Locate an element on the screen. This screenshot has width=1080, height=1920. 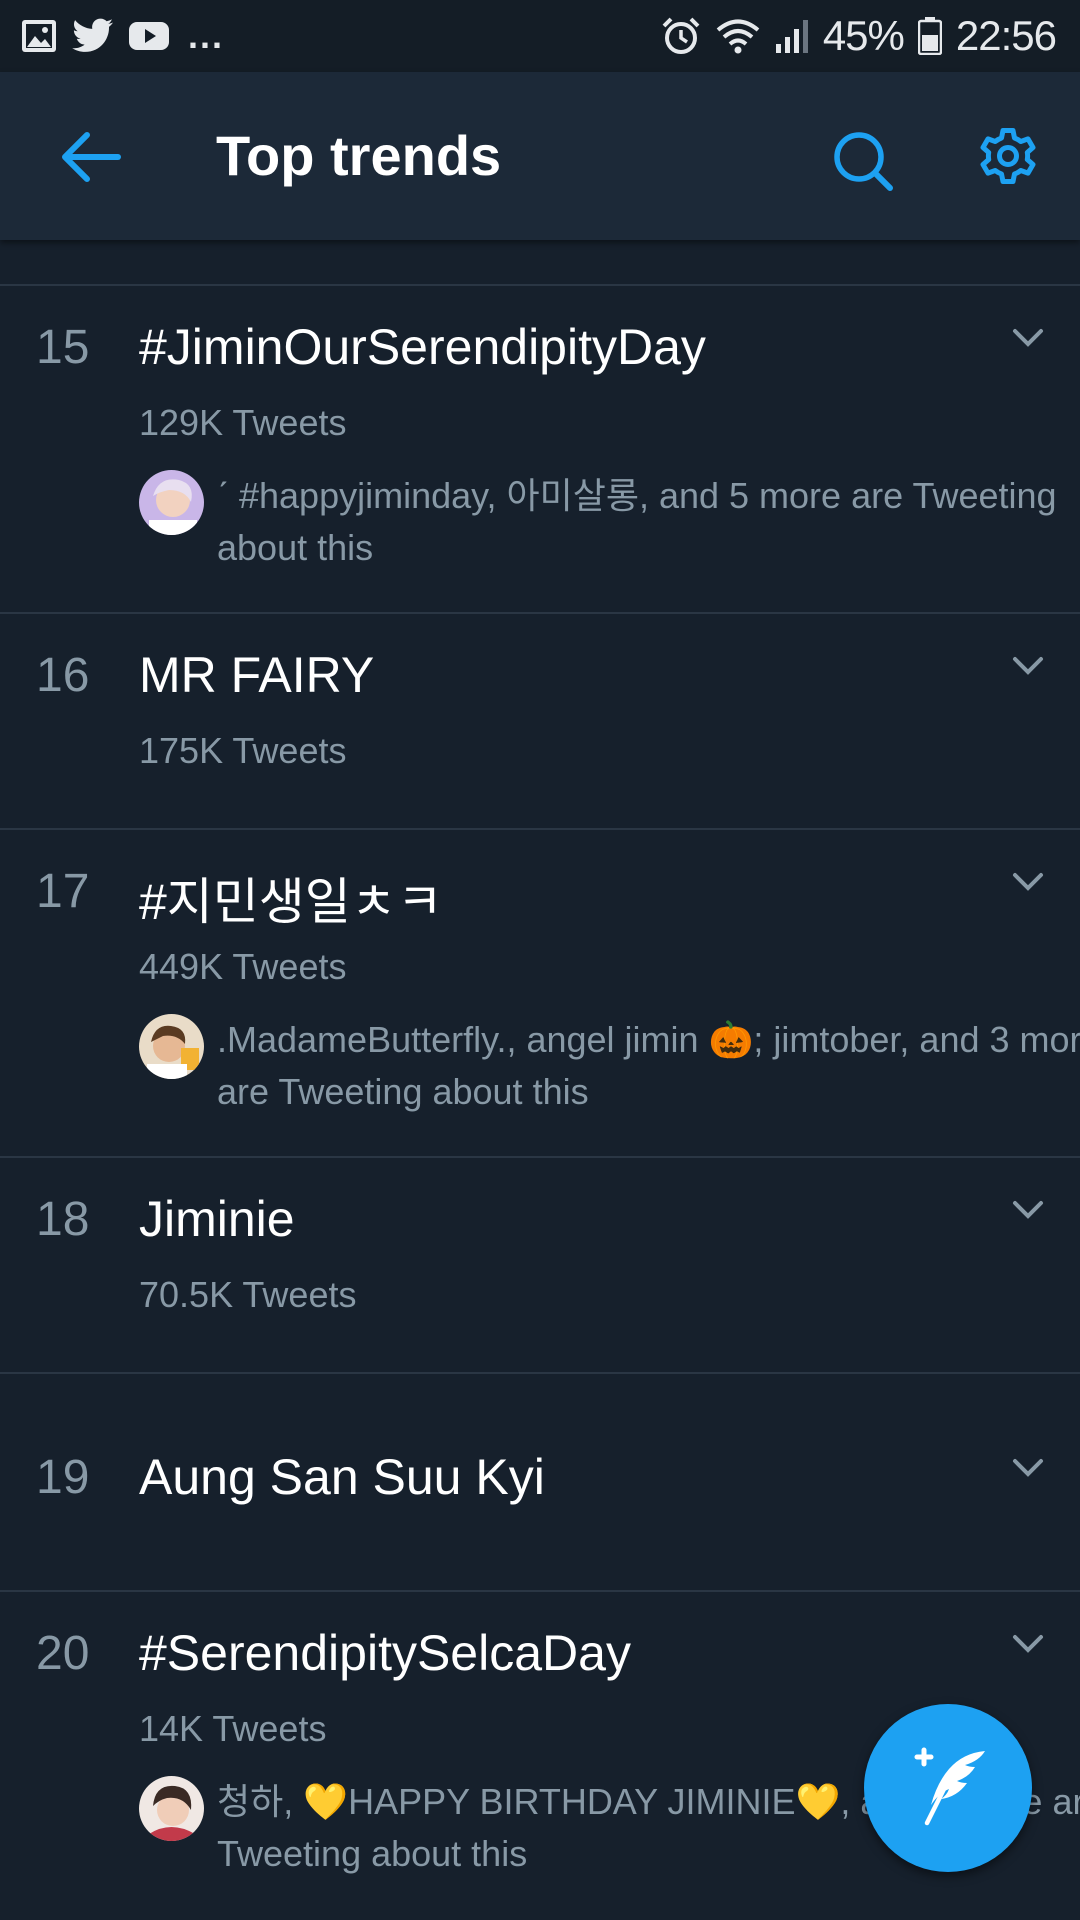
search-button is located at coordinates (863, 163).